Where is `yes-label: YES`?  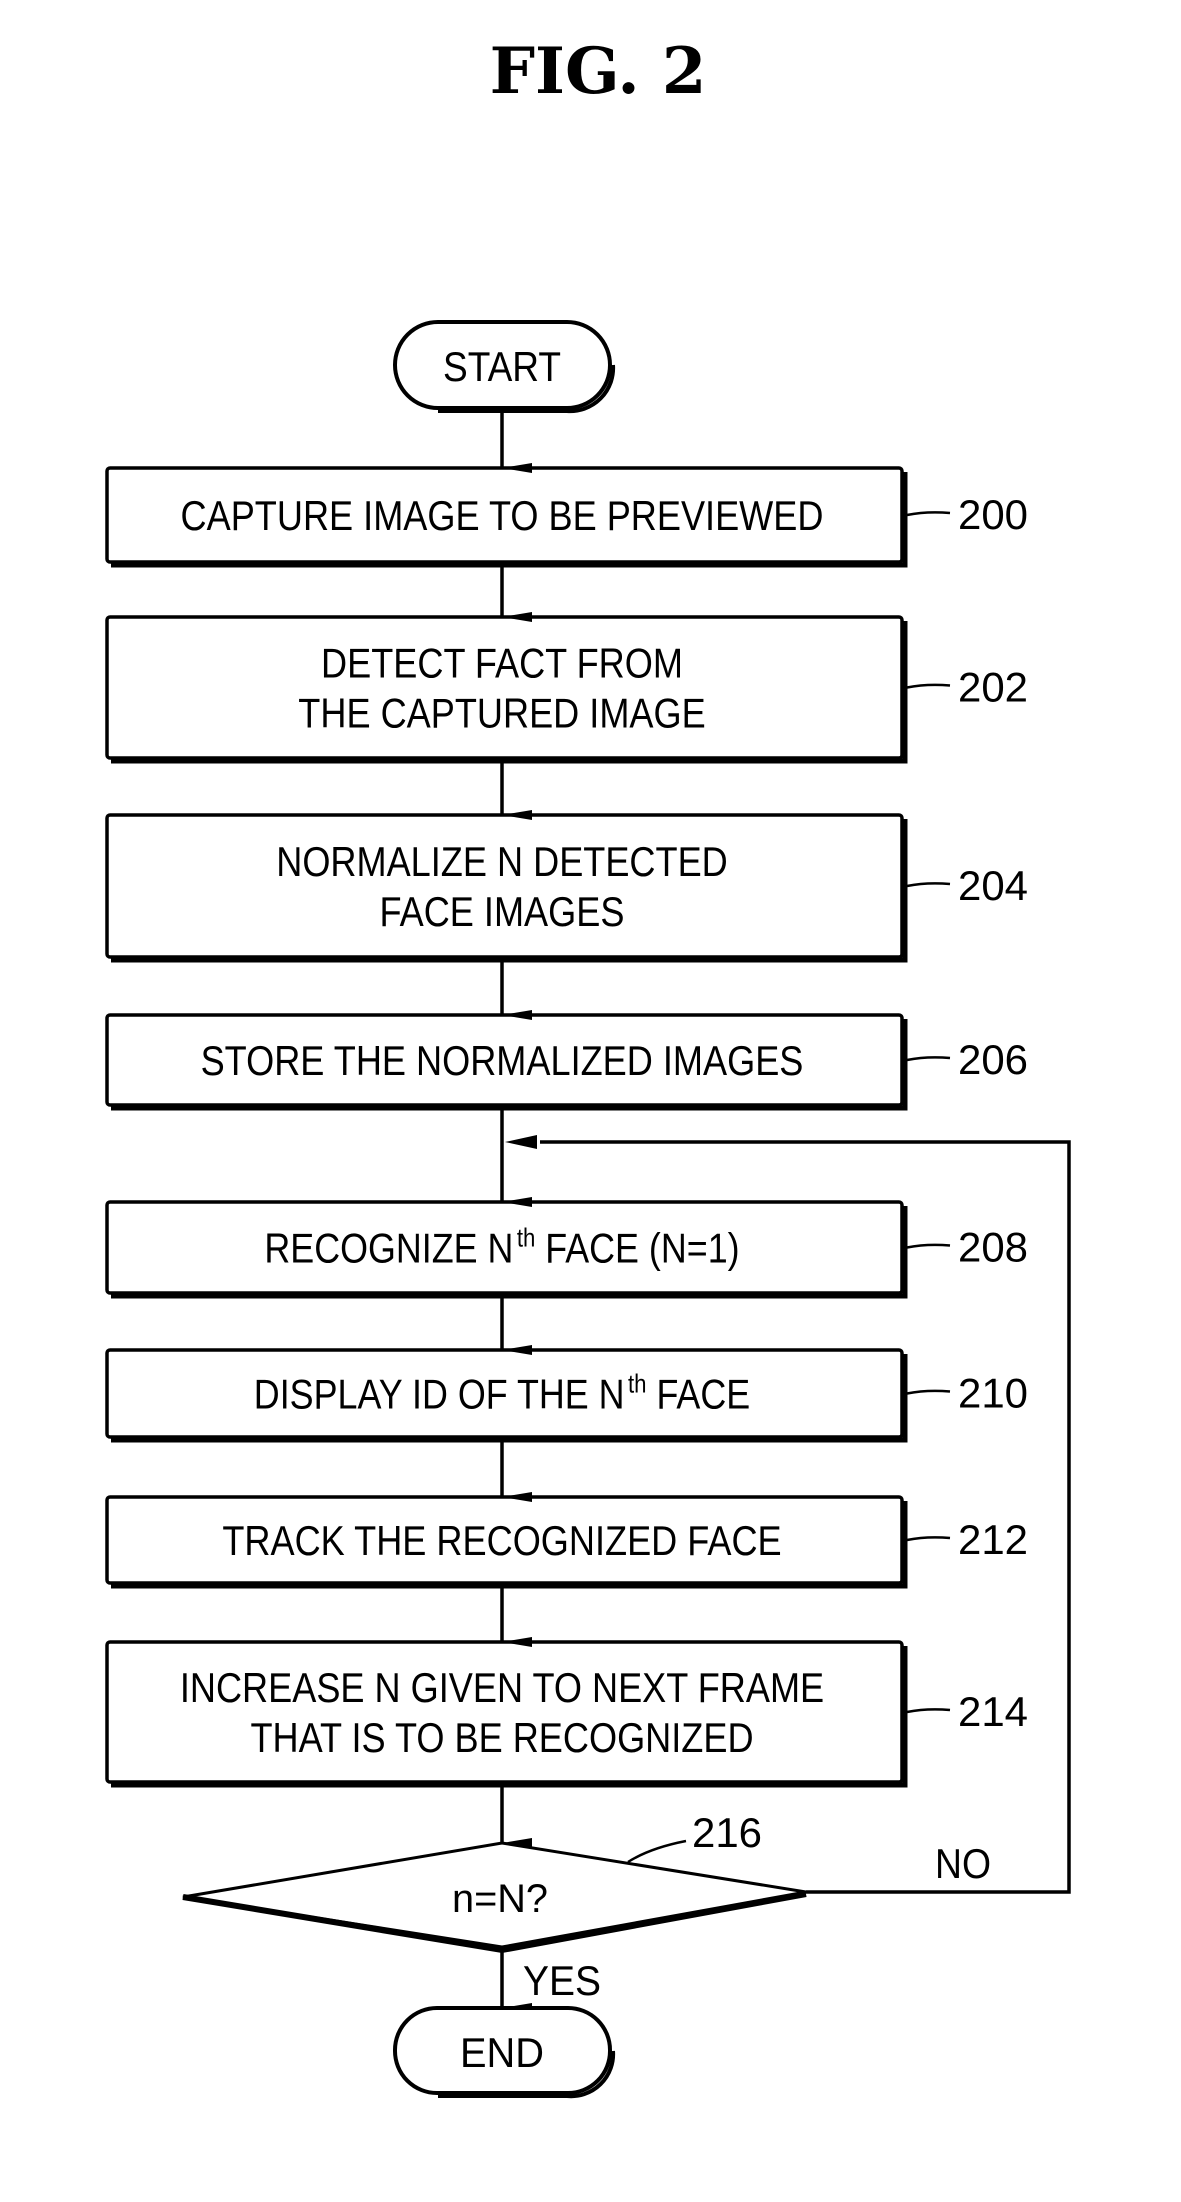 yes-label: YES is located at coordinates (562, 1980).